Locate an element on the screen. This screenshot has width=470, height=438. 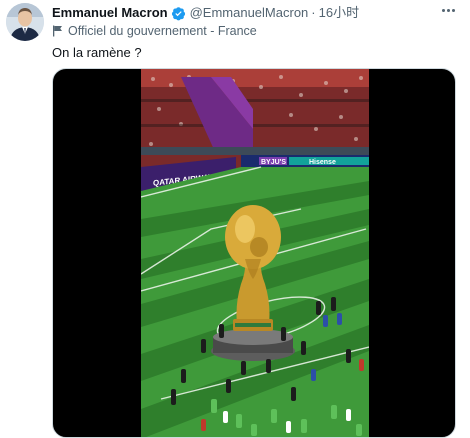
board-byjus: BYJU'S is located at coordinates (273, 162).